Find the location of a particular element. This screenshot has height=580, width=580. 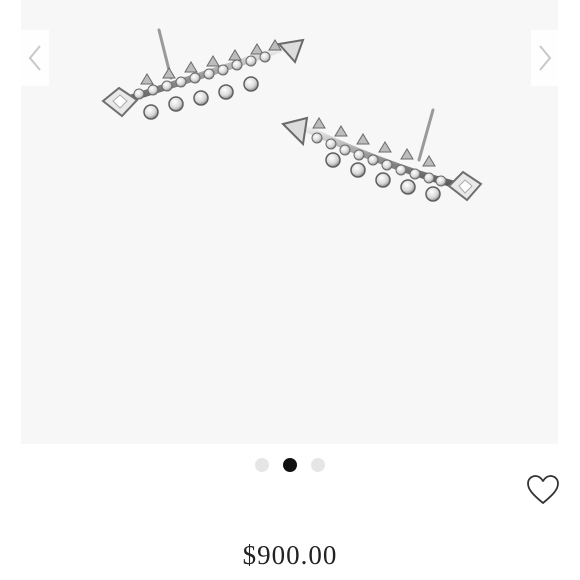

carousel-dot-2-active is located at coordinates (290, 465).